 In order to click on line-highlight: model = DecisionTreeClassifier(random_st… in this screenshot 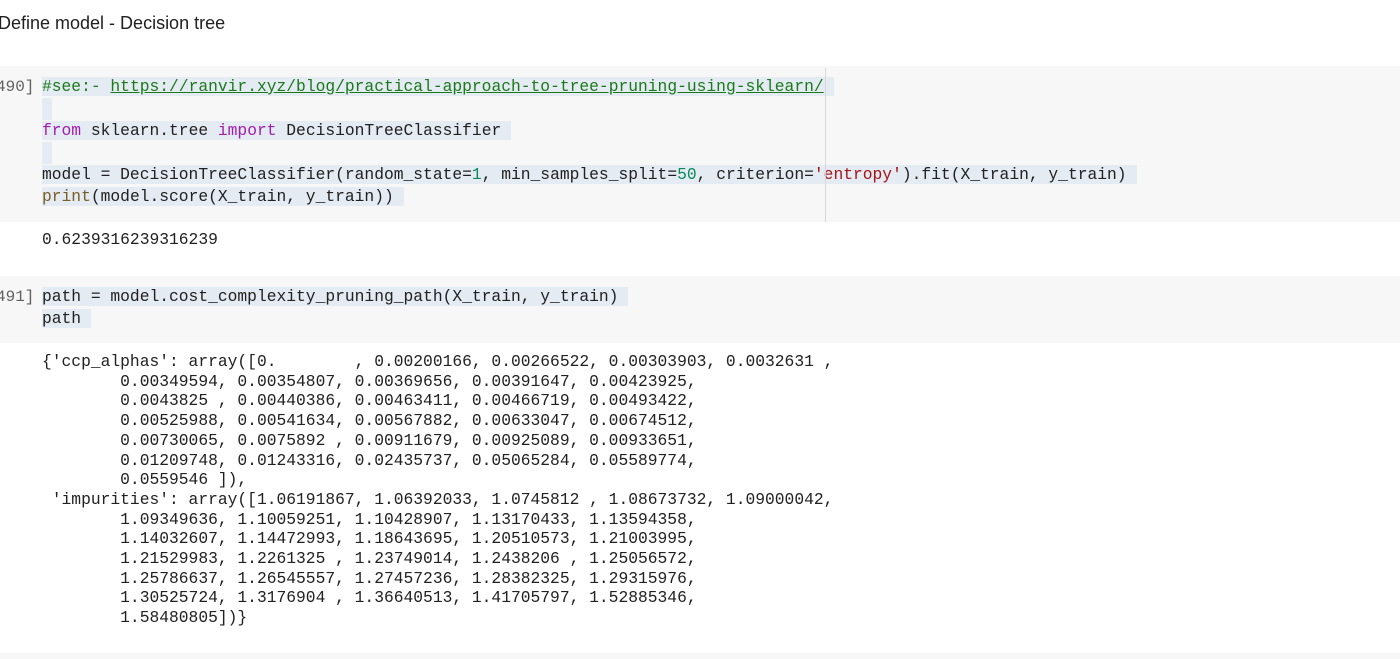, I will do `click(589, 174)`.